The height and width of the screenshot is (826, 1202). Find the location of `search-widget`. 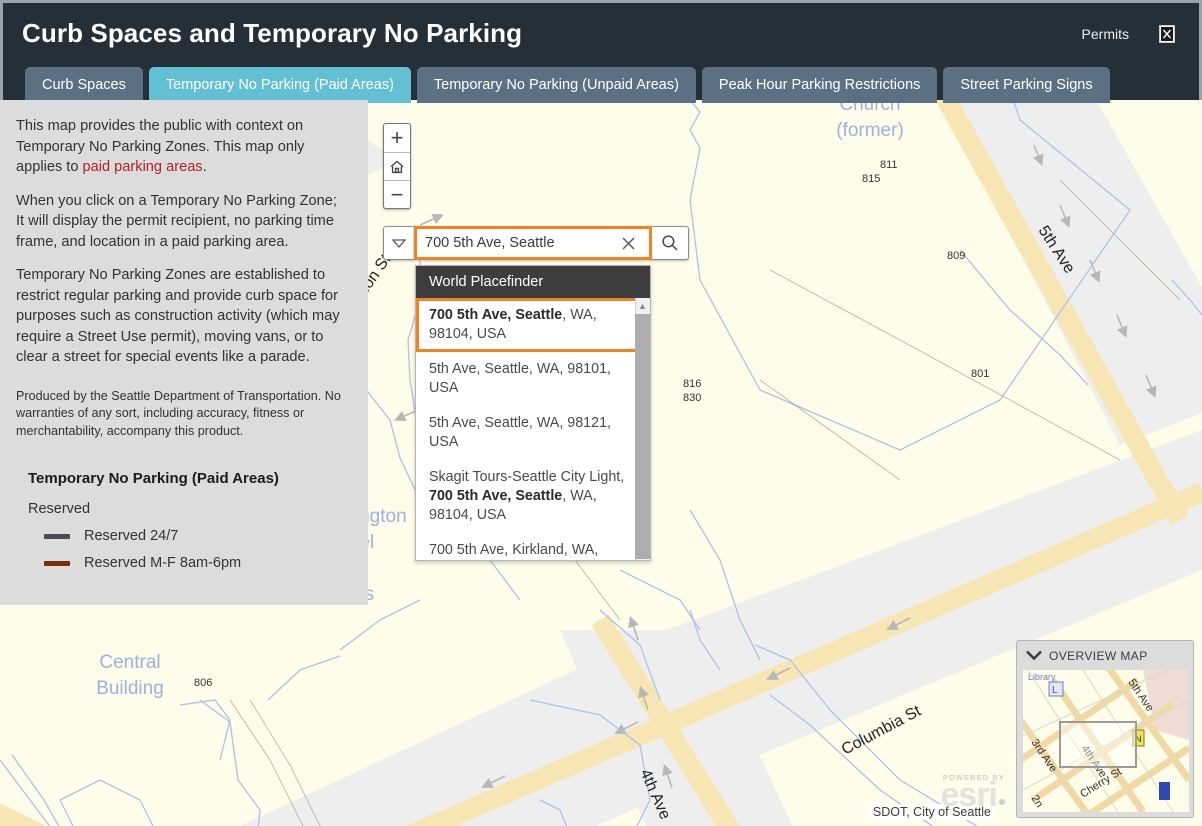

search-widget is located at coordinates (536, 243).